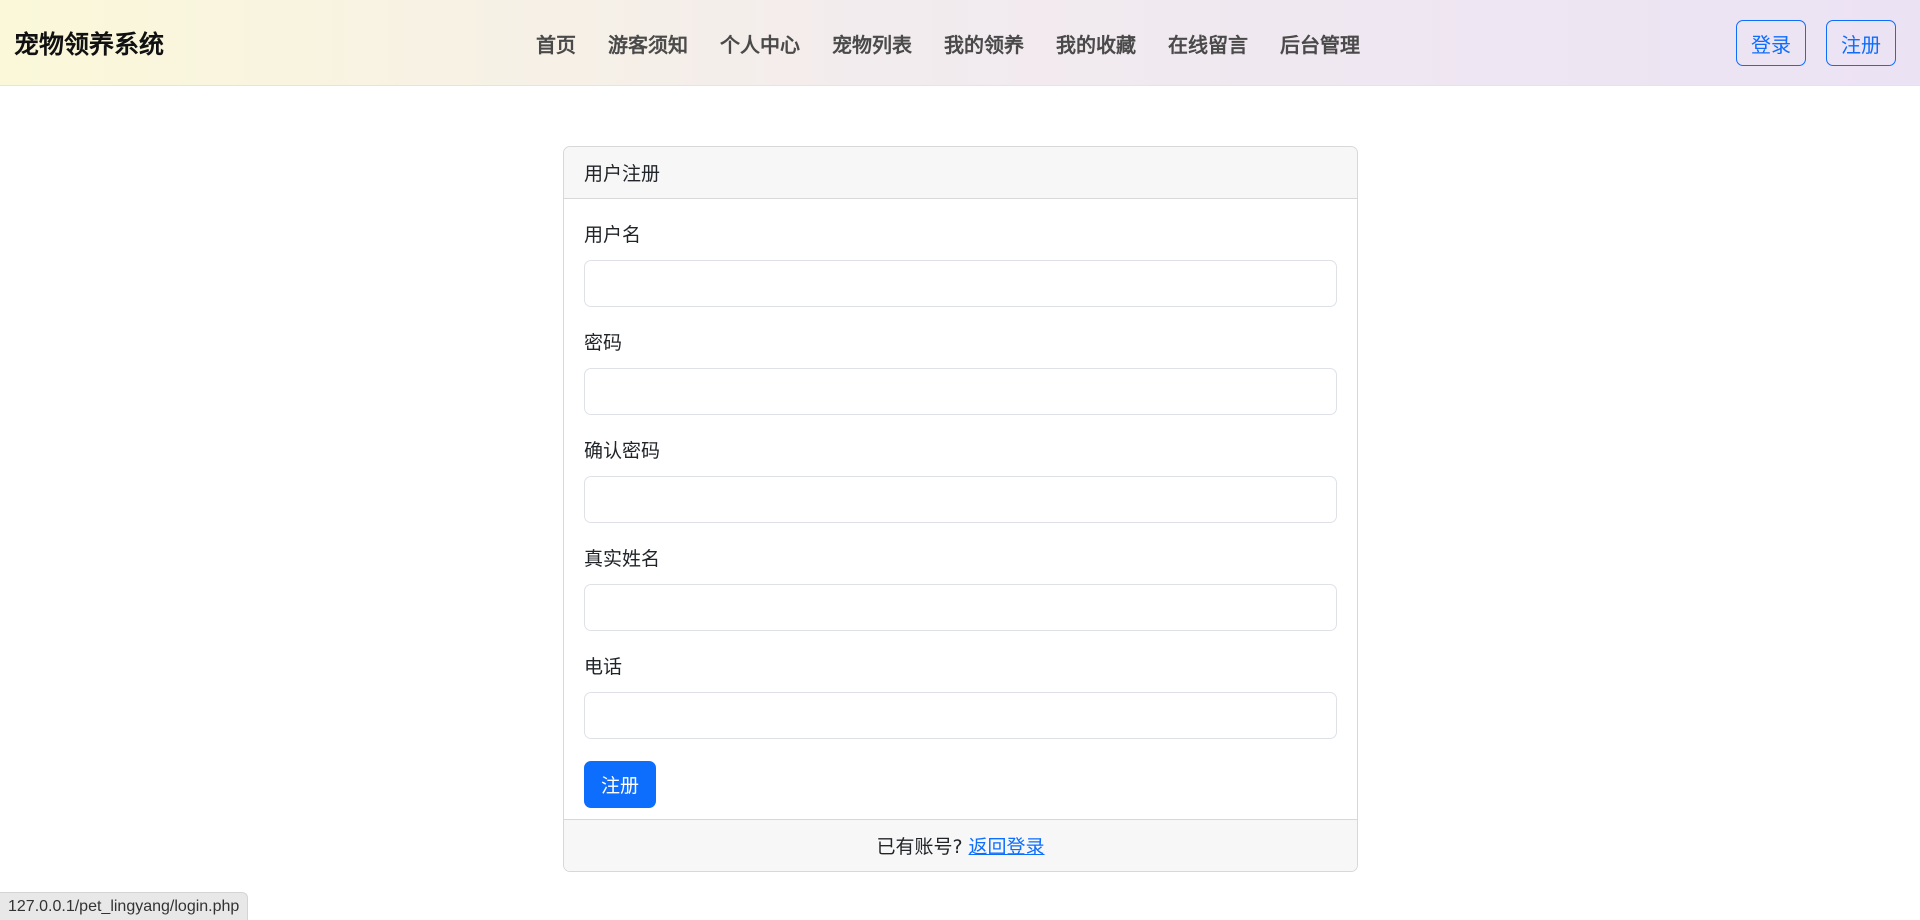  Describe the element at coordinates (984, 43) in the screenshot. I see `nav-link-my-adoptions: 我的领养` at that location.